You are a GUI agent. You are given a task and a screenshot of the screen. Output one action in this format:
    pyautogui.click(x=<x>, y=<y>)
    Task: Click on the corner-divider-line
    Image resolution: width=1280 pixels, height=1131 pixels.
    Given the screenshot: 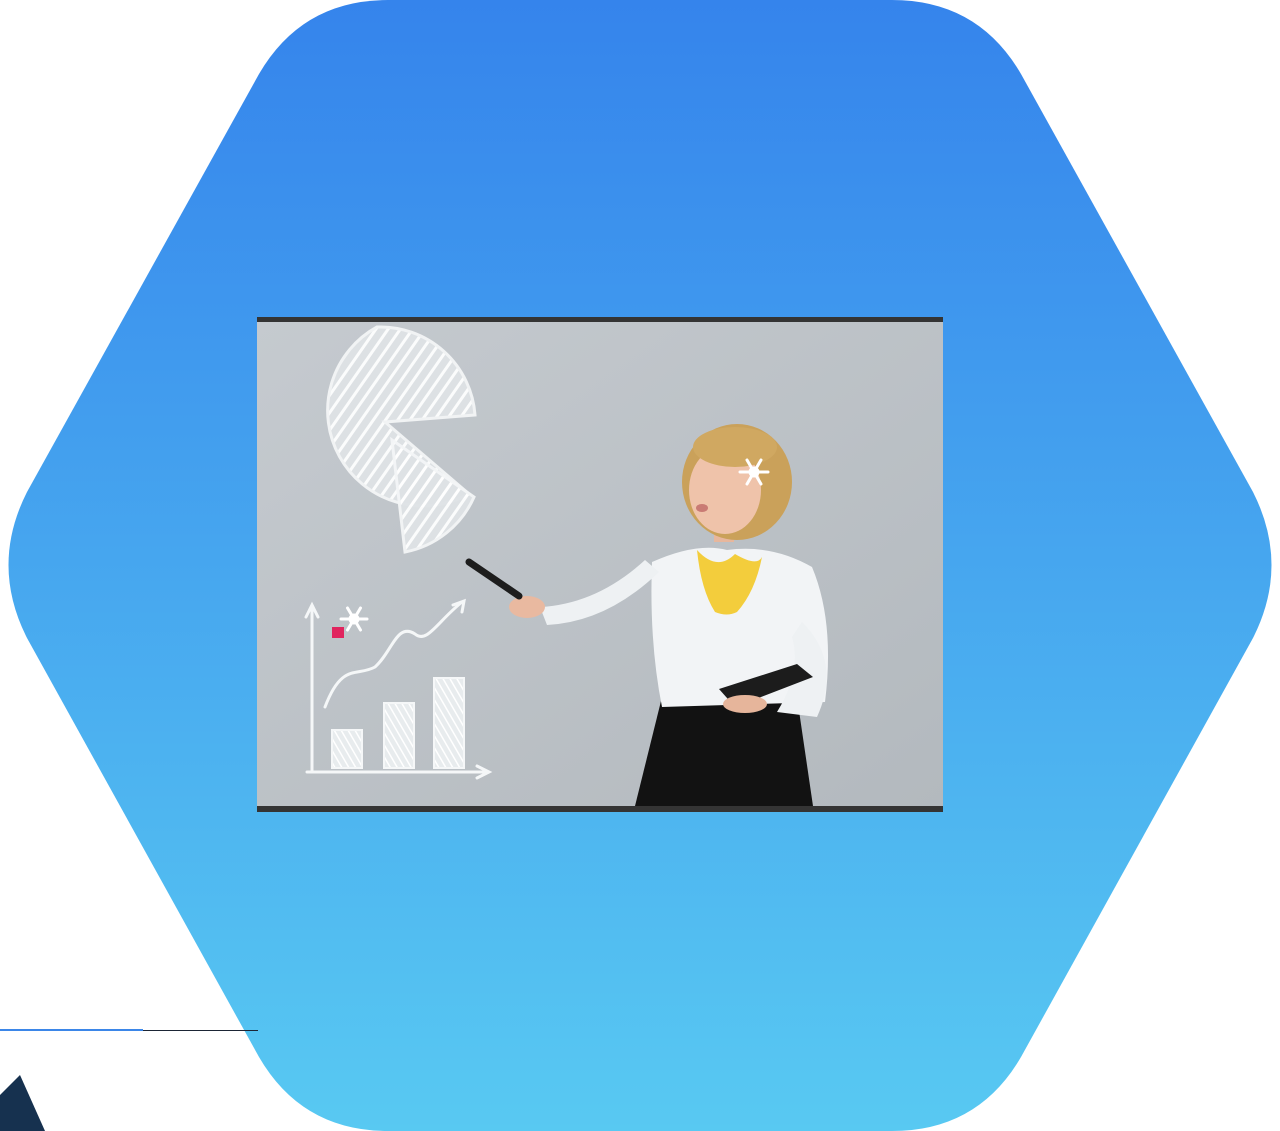 What is the action you would take?
    pyautogui.click(x=200, y=1030)
    